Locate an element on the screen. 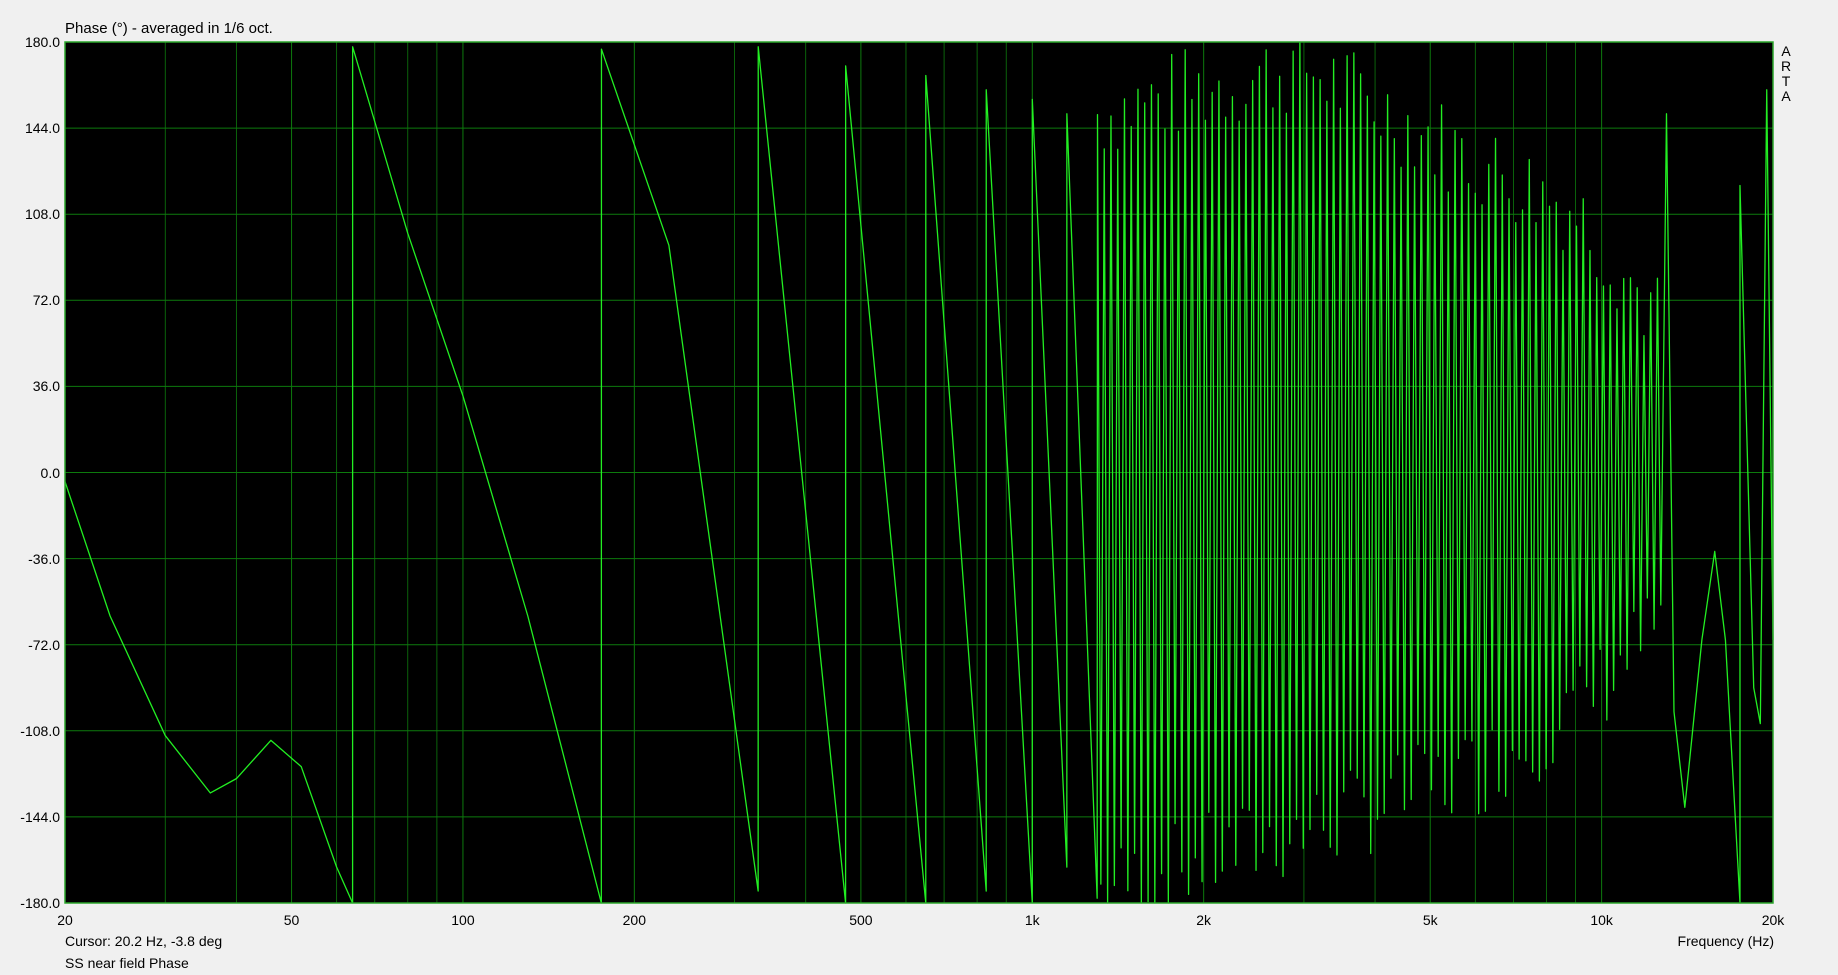 This screenshot has width=1838, height=975. x-tick-label: 100 is located at coordinates (463, 920).